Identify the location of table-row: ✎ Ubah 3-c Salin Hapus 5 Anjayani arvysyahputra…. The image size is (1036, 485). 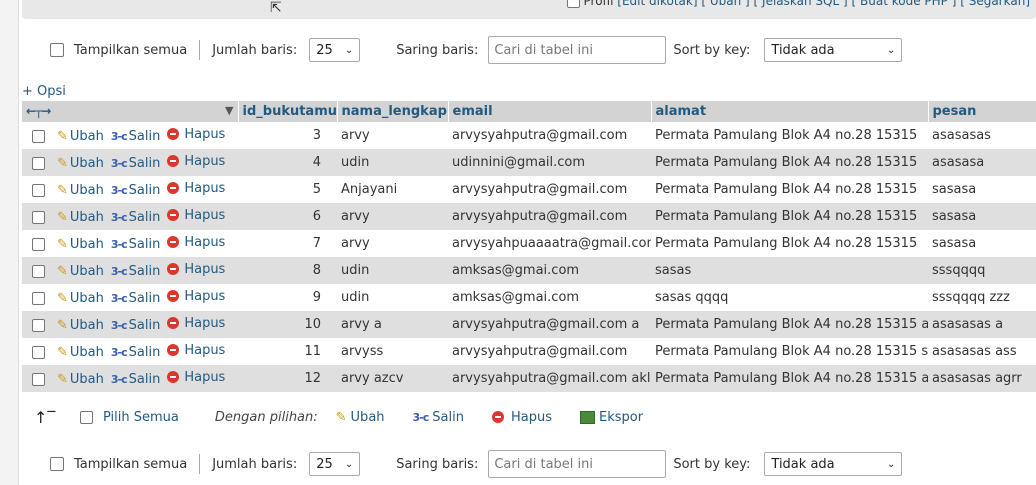
(529, 189).